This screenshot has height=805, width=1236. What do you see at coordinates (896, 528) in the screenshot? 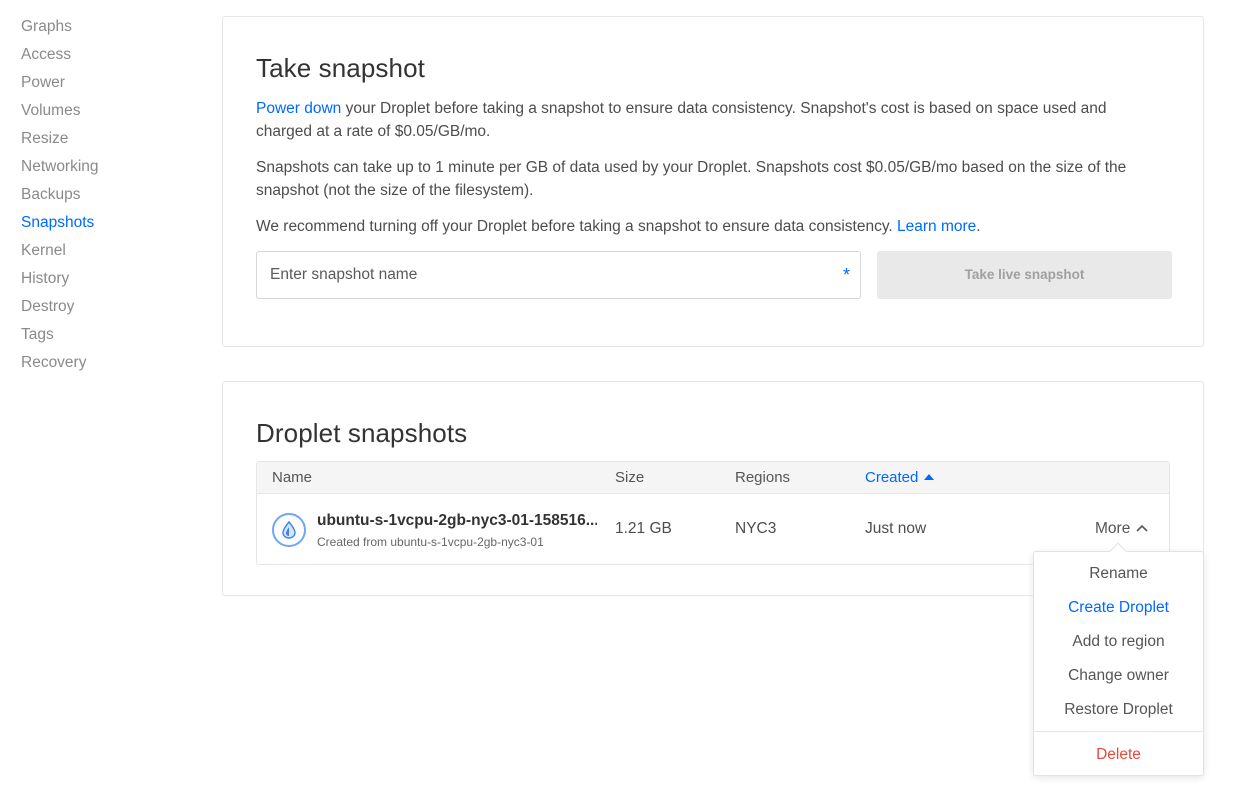
I see `snapshot-created: Just now` at bounding box center [896, 528].